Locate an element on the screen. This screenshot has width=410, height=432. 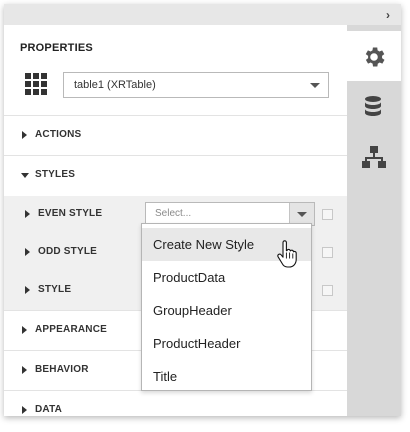
hand-cursor-icon is located at coordinates (287, 254).